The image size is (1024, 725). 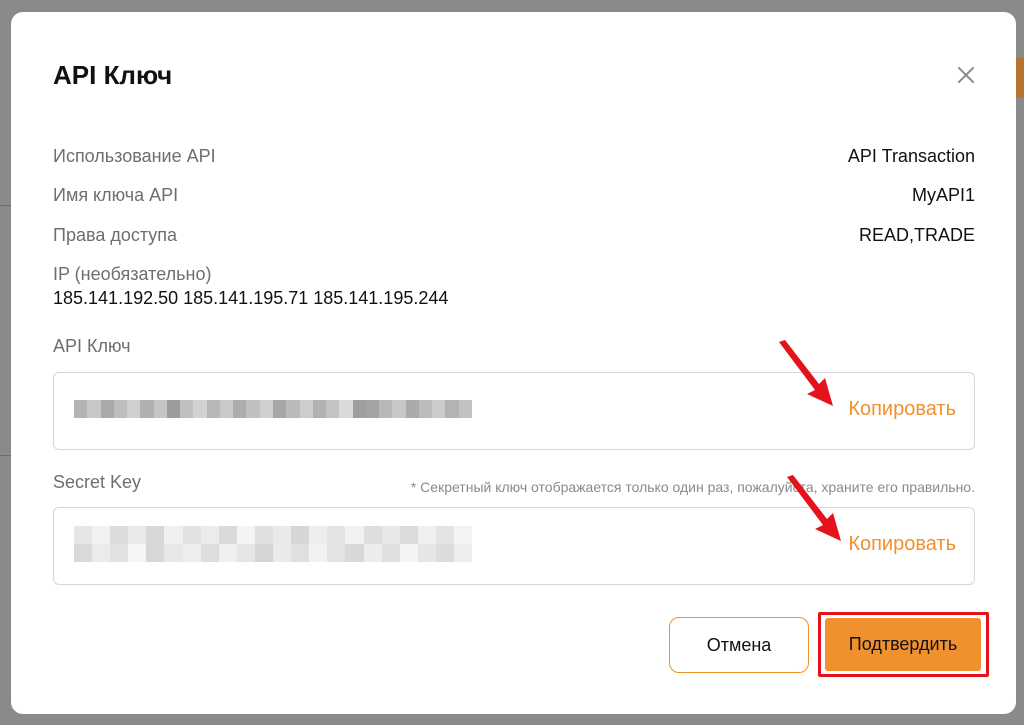 I want to click on api-key-masked-value, so click(x=273, y=409).